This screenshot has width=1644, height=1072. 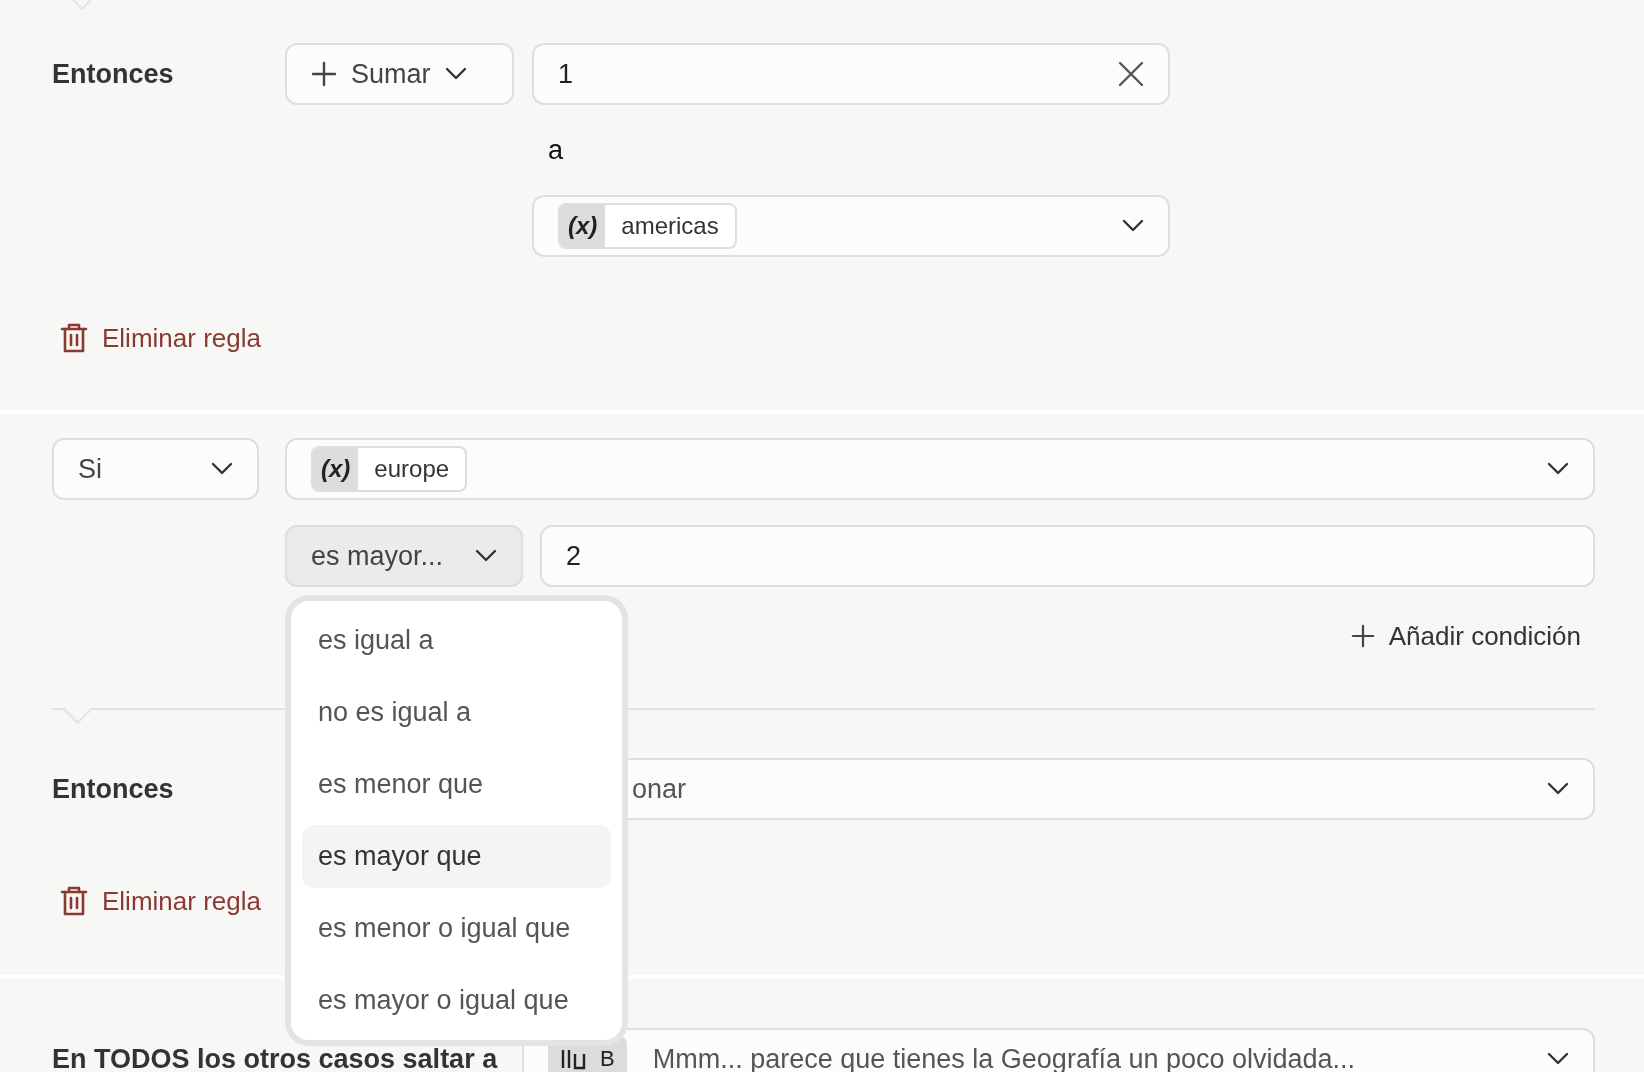 What do you see at coordinates (851, 74) in the screenshot?
I see `value-field: 1` at bounding box center [851, 74].